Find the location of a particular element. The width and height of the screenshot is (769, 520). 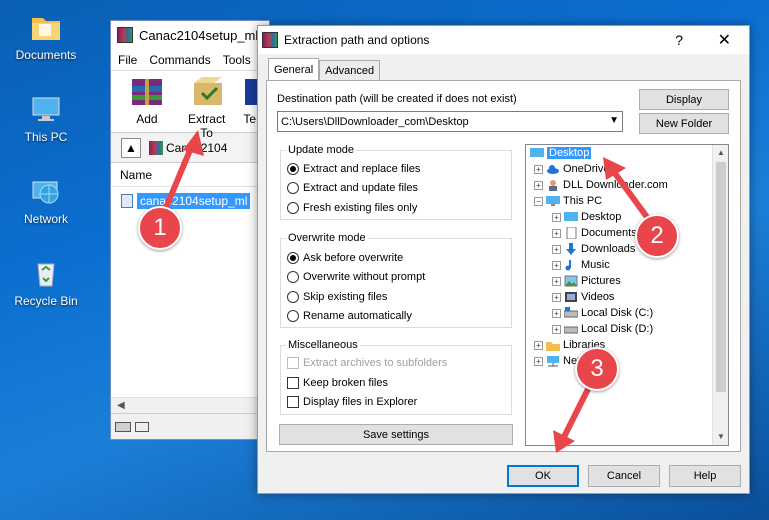

tab-general: General is located at coordinates (294, 69).